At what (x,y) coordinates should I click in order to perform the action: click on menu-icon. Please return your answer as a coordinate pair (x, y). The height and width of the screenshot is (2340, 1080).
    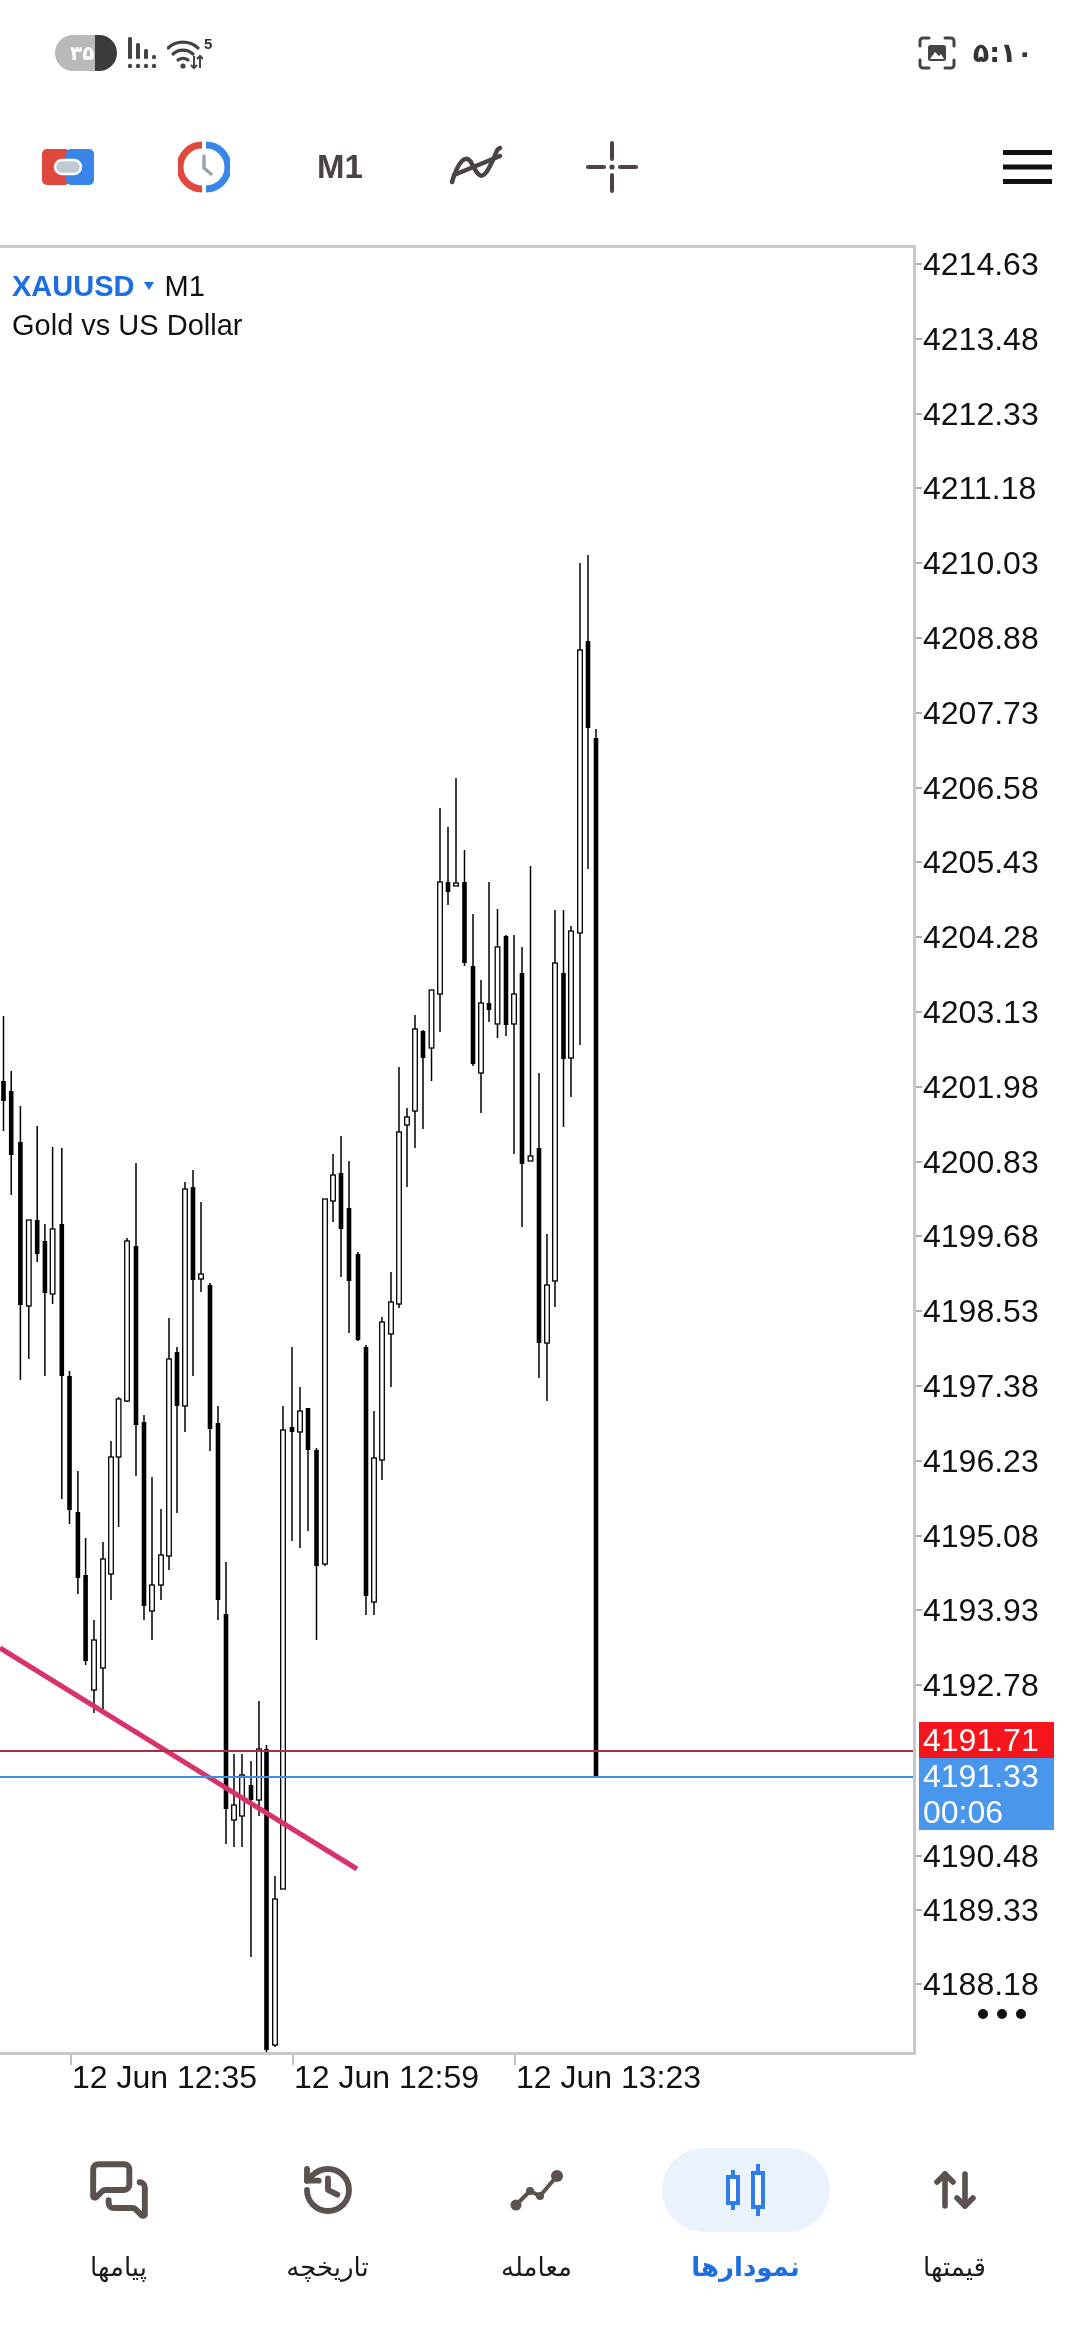
    Looking at the image, I should click on (1027, 167).